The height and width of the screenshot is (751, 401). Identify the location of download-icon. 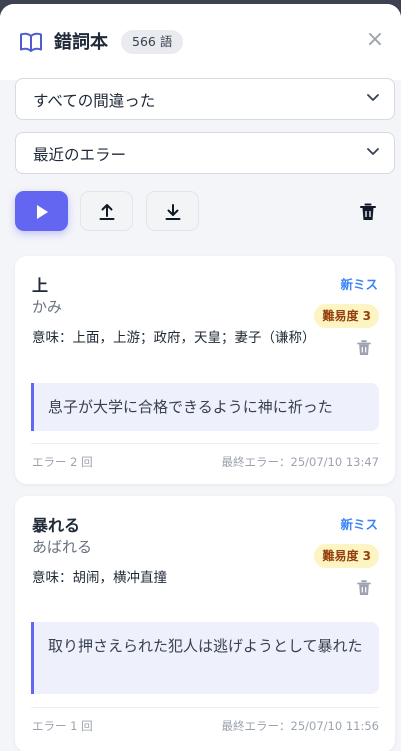
(173, 212).